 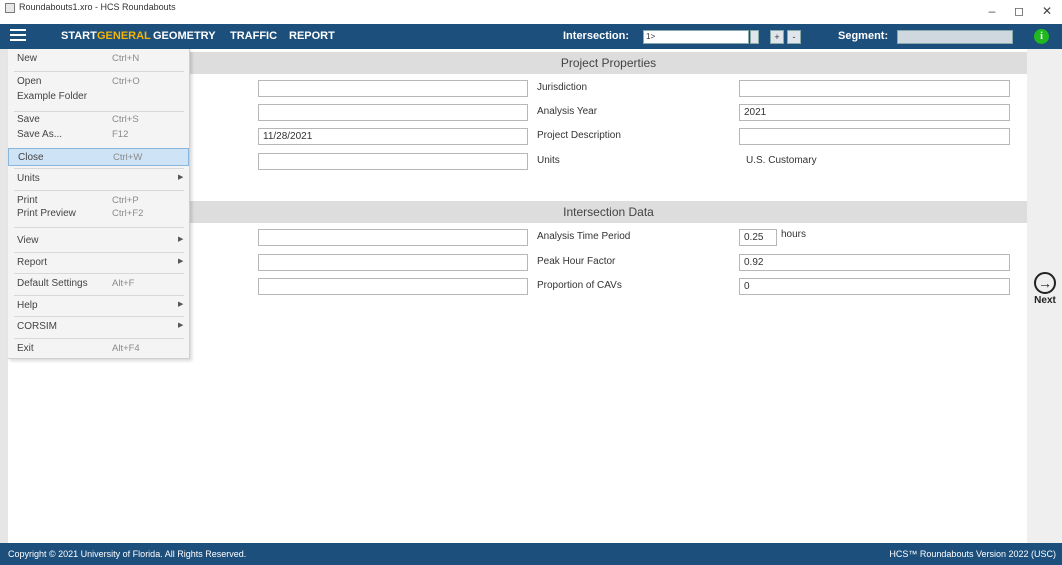 What do you see at coordinates (1045, 283) in the screenshot?
I see `arrow-right-icon: →` at bounding box center [1045, 283].